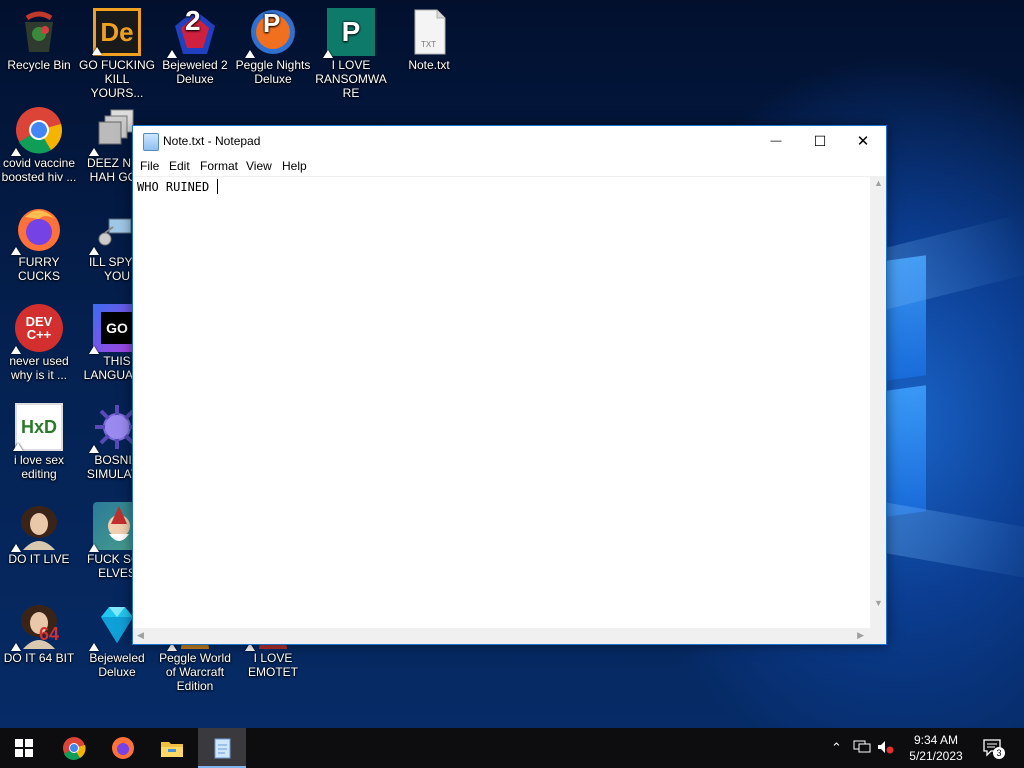  I want to click on file-explorer-icon, so click(172, 749).